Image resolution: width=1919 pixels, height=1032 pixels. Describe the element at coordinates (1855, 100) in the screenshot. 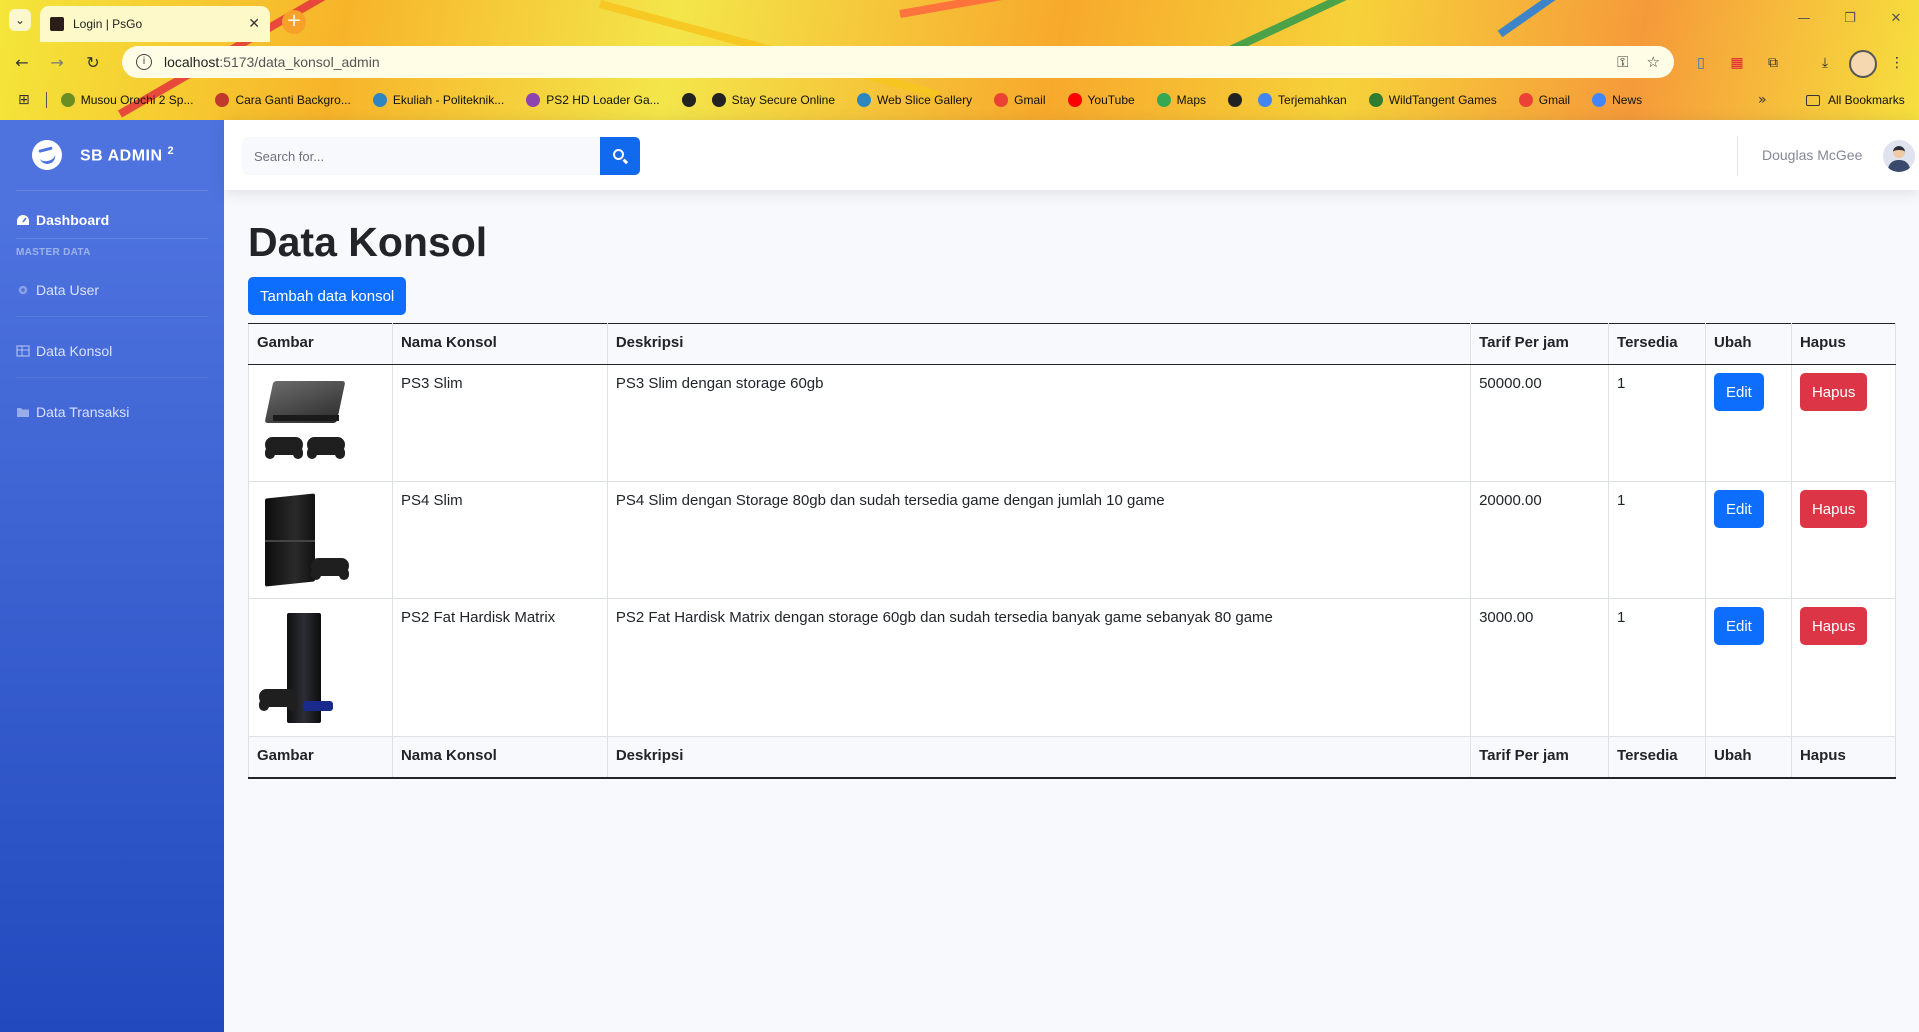

I see `all-bookmarks-button: All Bookmarks` at that location.